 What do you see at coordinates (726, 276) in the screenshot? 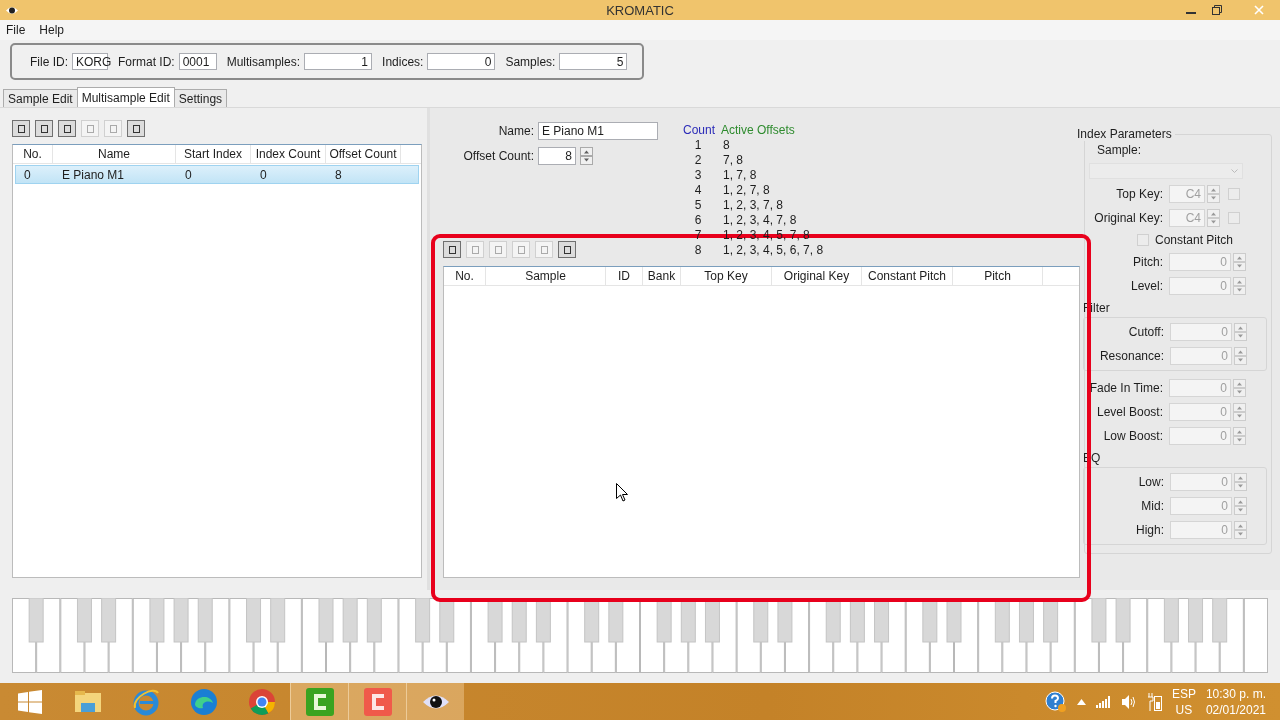
I see `column-header: Top Key` at bounding box center [726, 276].